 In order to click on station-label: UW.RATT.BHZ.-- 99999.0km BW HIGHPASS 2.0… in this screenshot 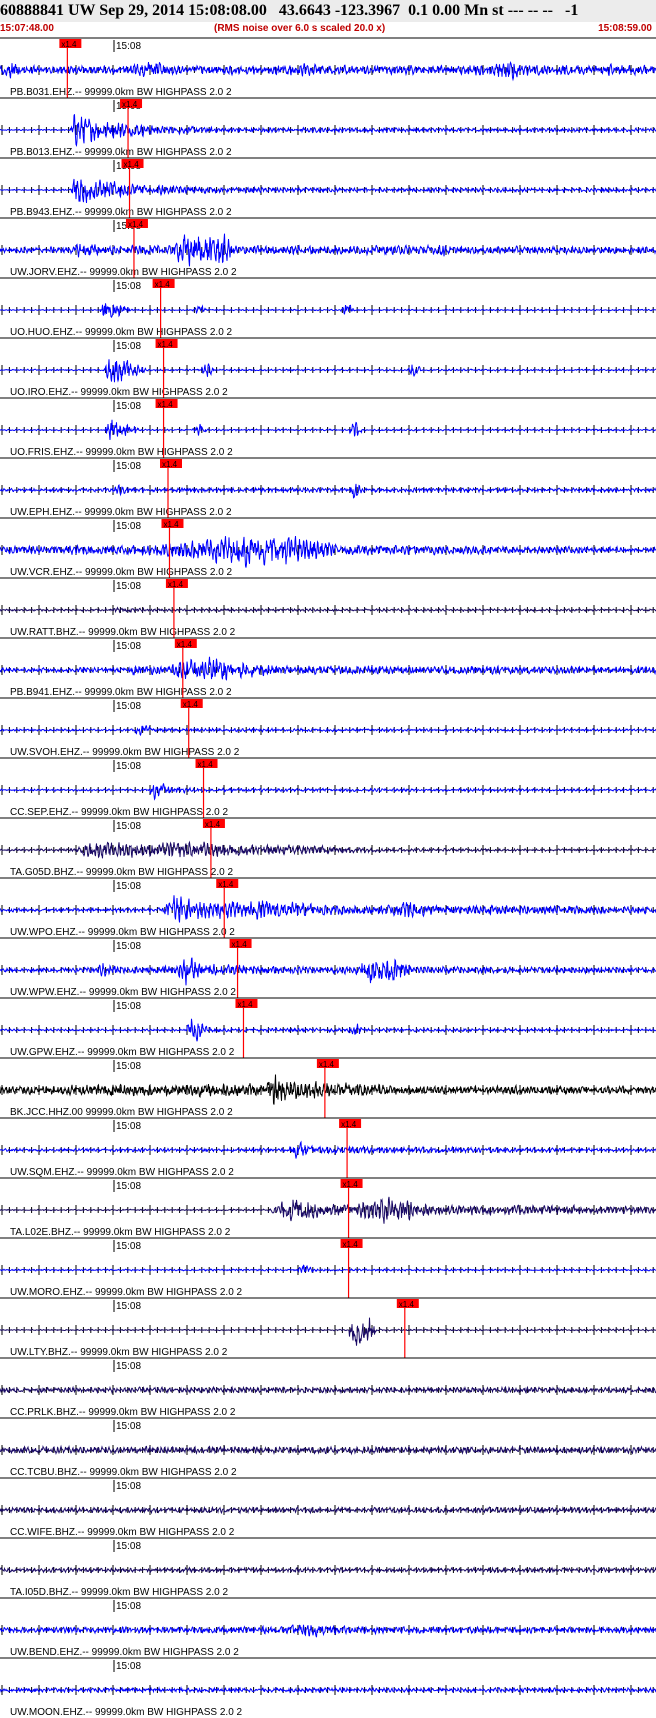, I will do `click(123, 632)`.